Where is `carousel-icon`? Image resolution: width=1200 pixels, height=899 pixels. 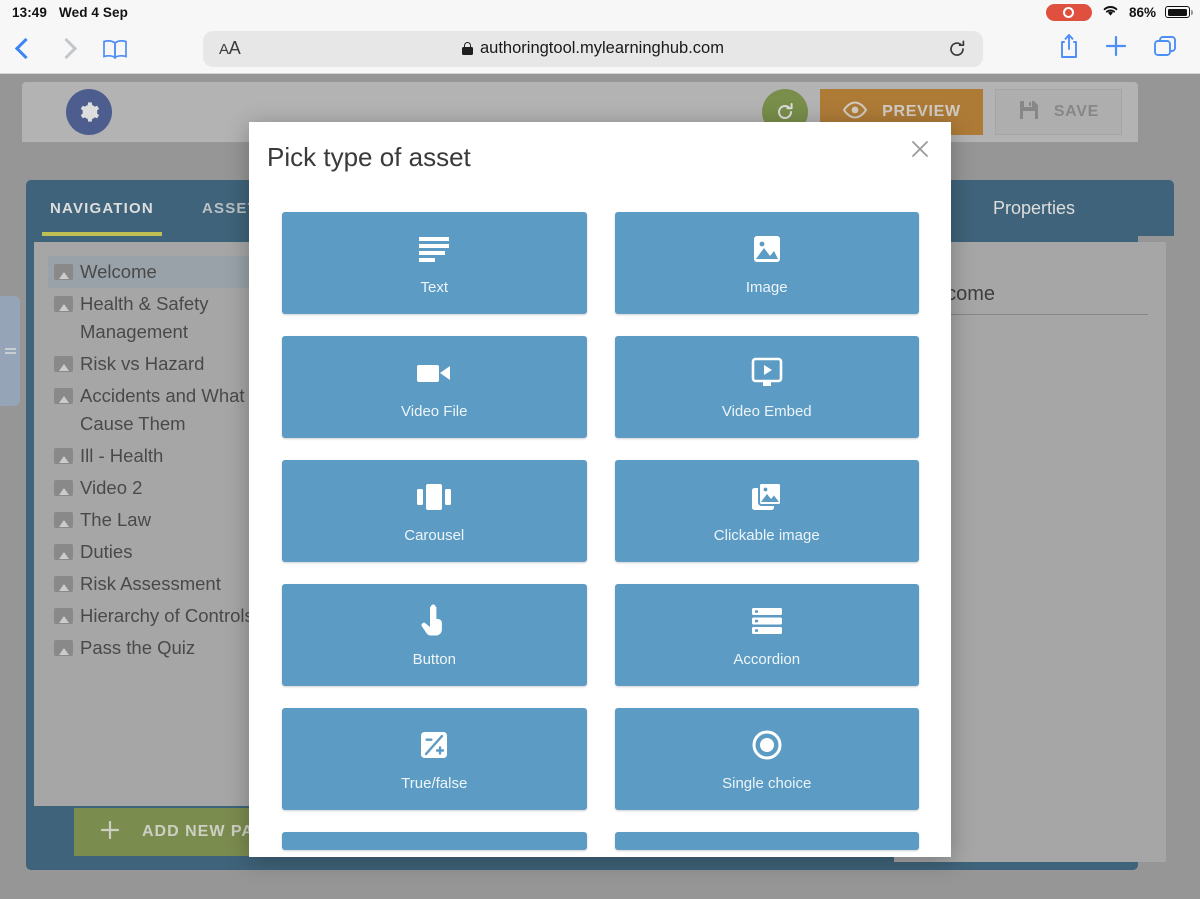
carousel-icon is located at coordinates (434, 497).